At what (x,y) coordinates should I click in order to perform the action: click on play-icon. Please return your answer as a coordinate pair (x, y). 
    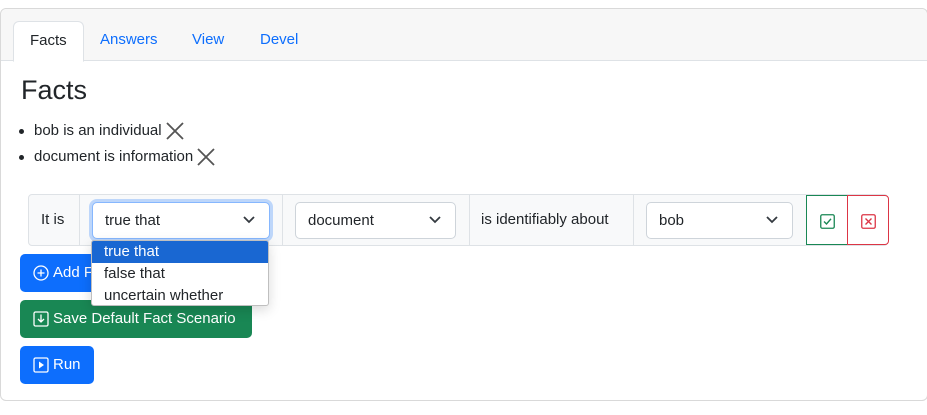
    Looking at the image, I should click on (41, 365).